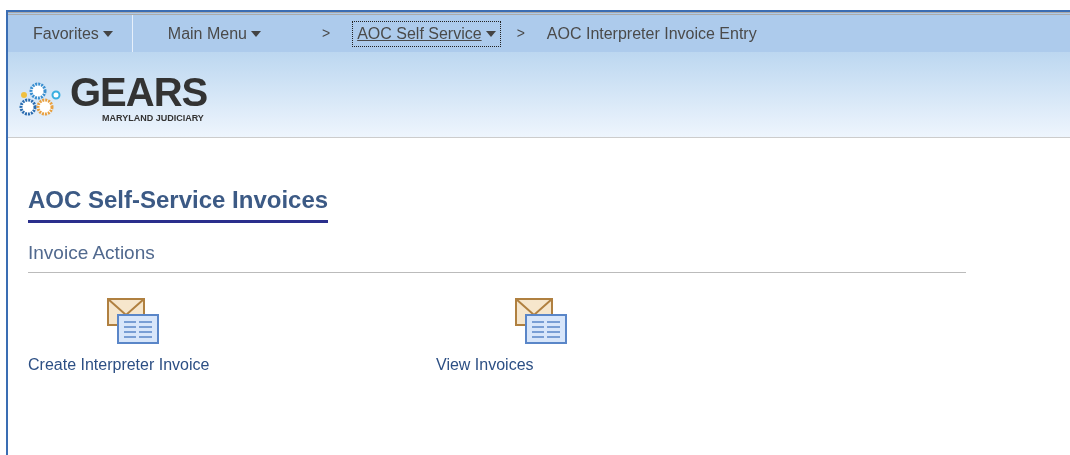 The image size is (1070, 455). What do you see at coordinates (426, 33) in the screenshot?
I see `menu-dropdown: AOC Self Service` at bounding box center [426, 33].